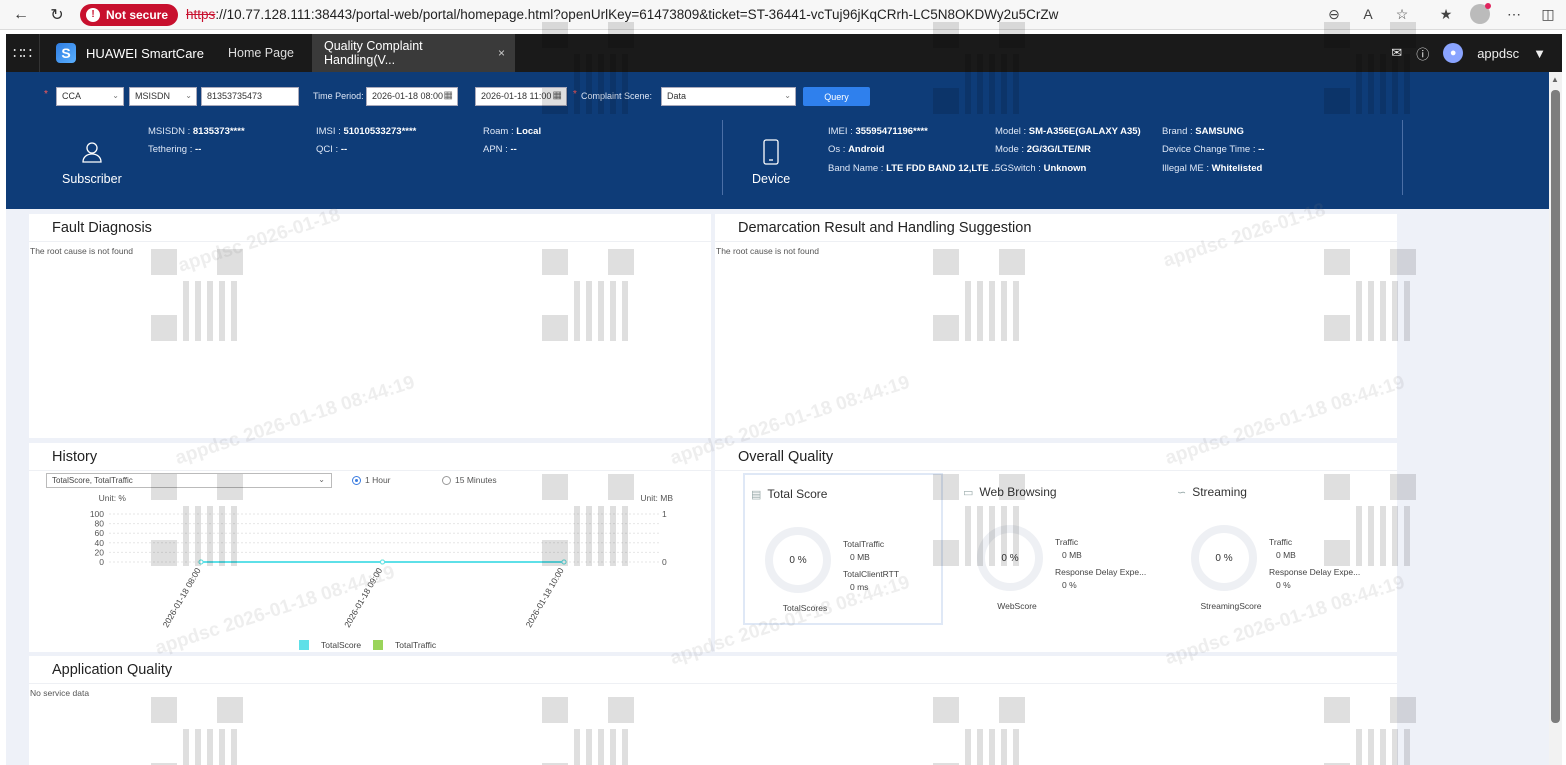 The width and height of the screenshot is (1566, 765). I want to click on subscriber-label: Subscriber, so click(92, 179).